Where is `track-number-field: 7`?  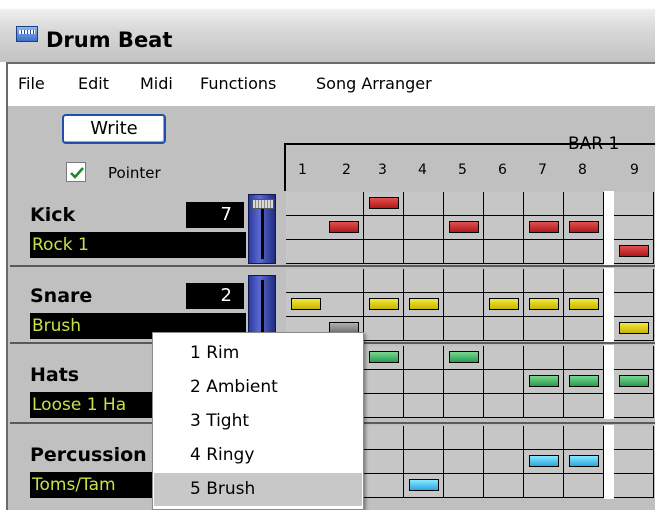
track-number-field: 7 is located at coordinates (215, 215).